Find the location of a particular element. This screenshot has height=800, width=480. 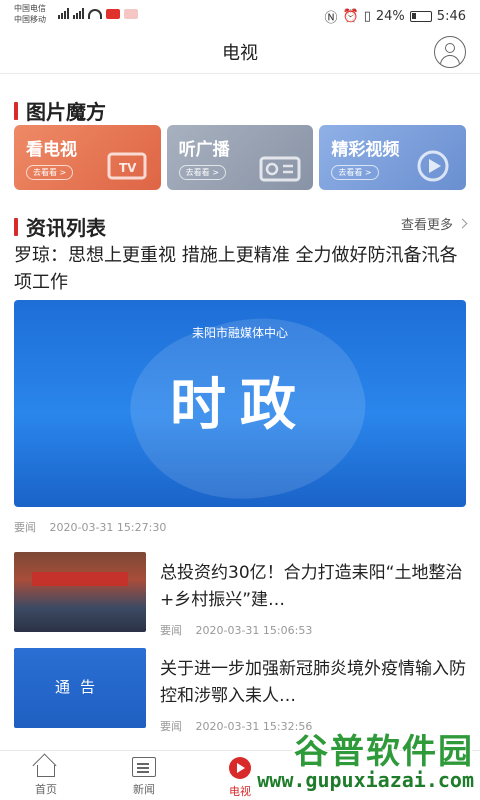

page-title: 电视 is located at coordinates (240, 53).